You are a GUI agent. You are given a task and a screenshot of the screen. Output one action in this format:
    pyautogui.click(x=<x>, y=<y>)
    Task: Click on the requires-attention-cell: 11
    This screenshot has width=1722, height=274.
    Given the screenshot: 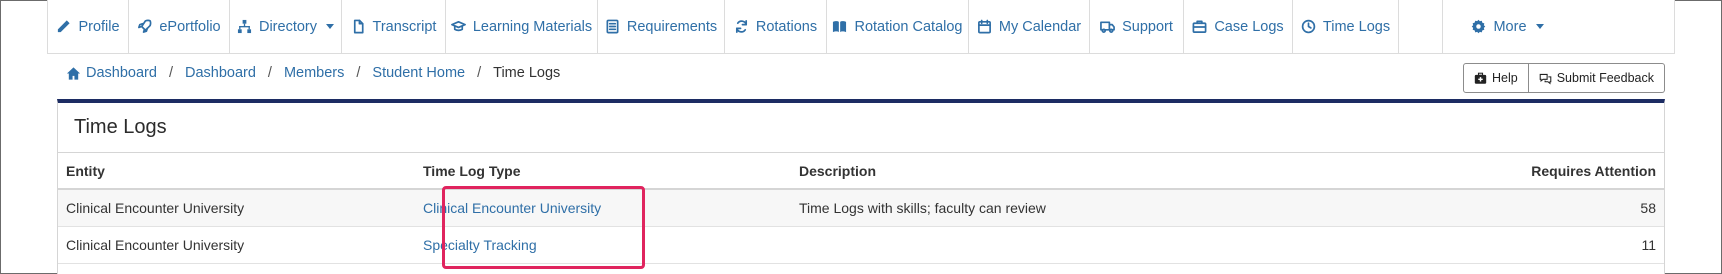 What is the action you would take?
    pyautogui.click(x=1511, y=245)
    